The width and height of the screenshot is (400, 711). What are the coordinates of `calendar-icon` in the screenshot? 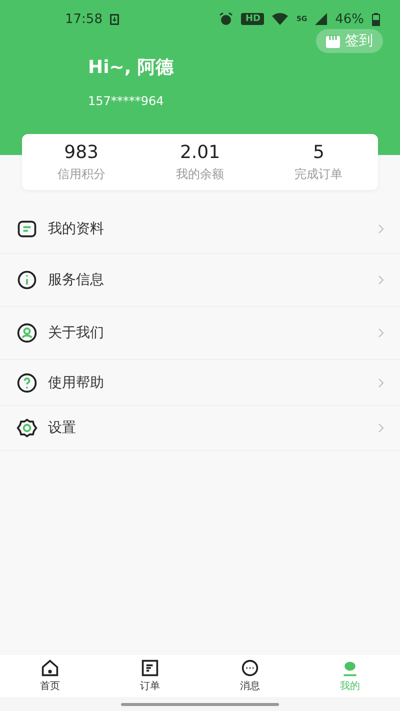 It's located at (333, 41).